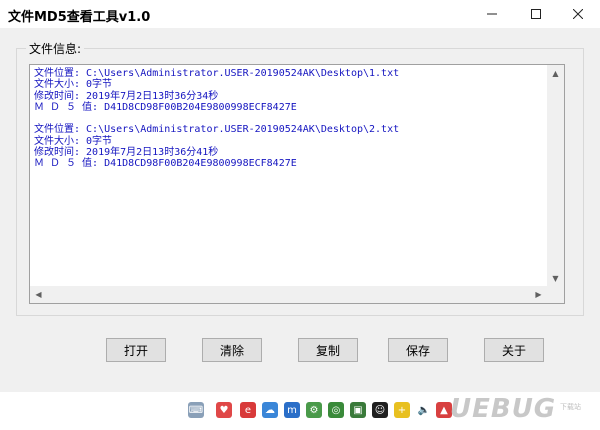  I want to click on maximize-icon, so click(536, 14).